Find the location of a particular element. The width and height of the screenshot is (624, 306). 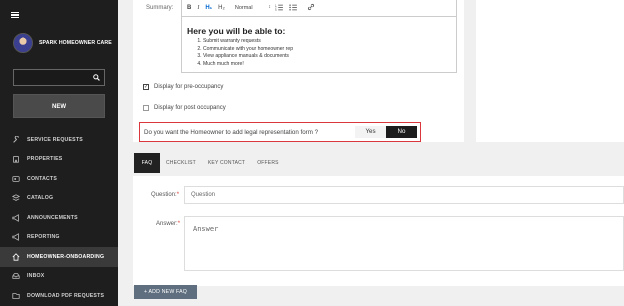

sidebar-item-reporting: REPORTING is located at coordinates (59, 238).